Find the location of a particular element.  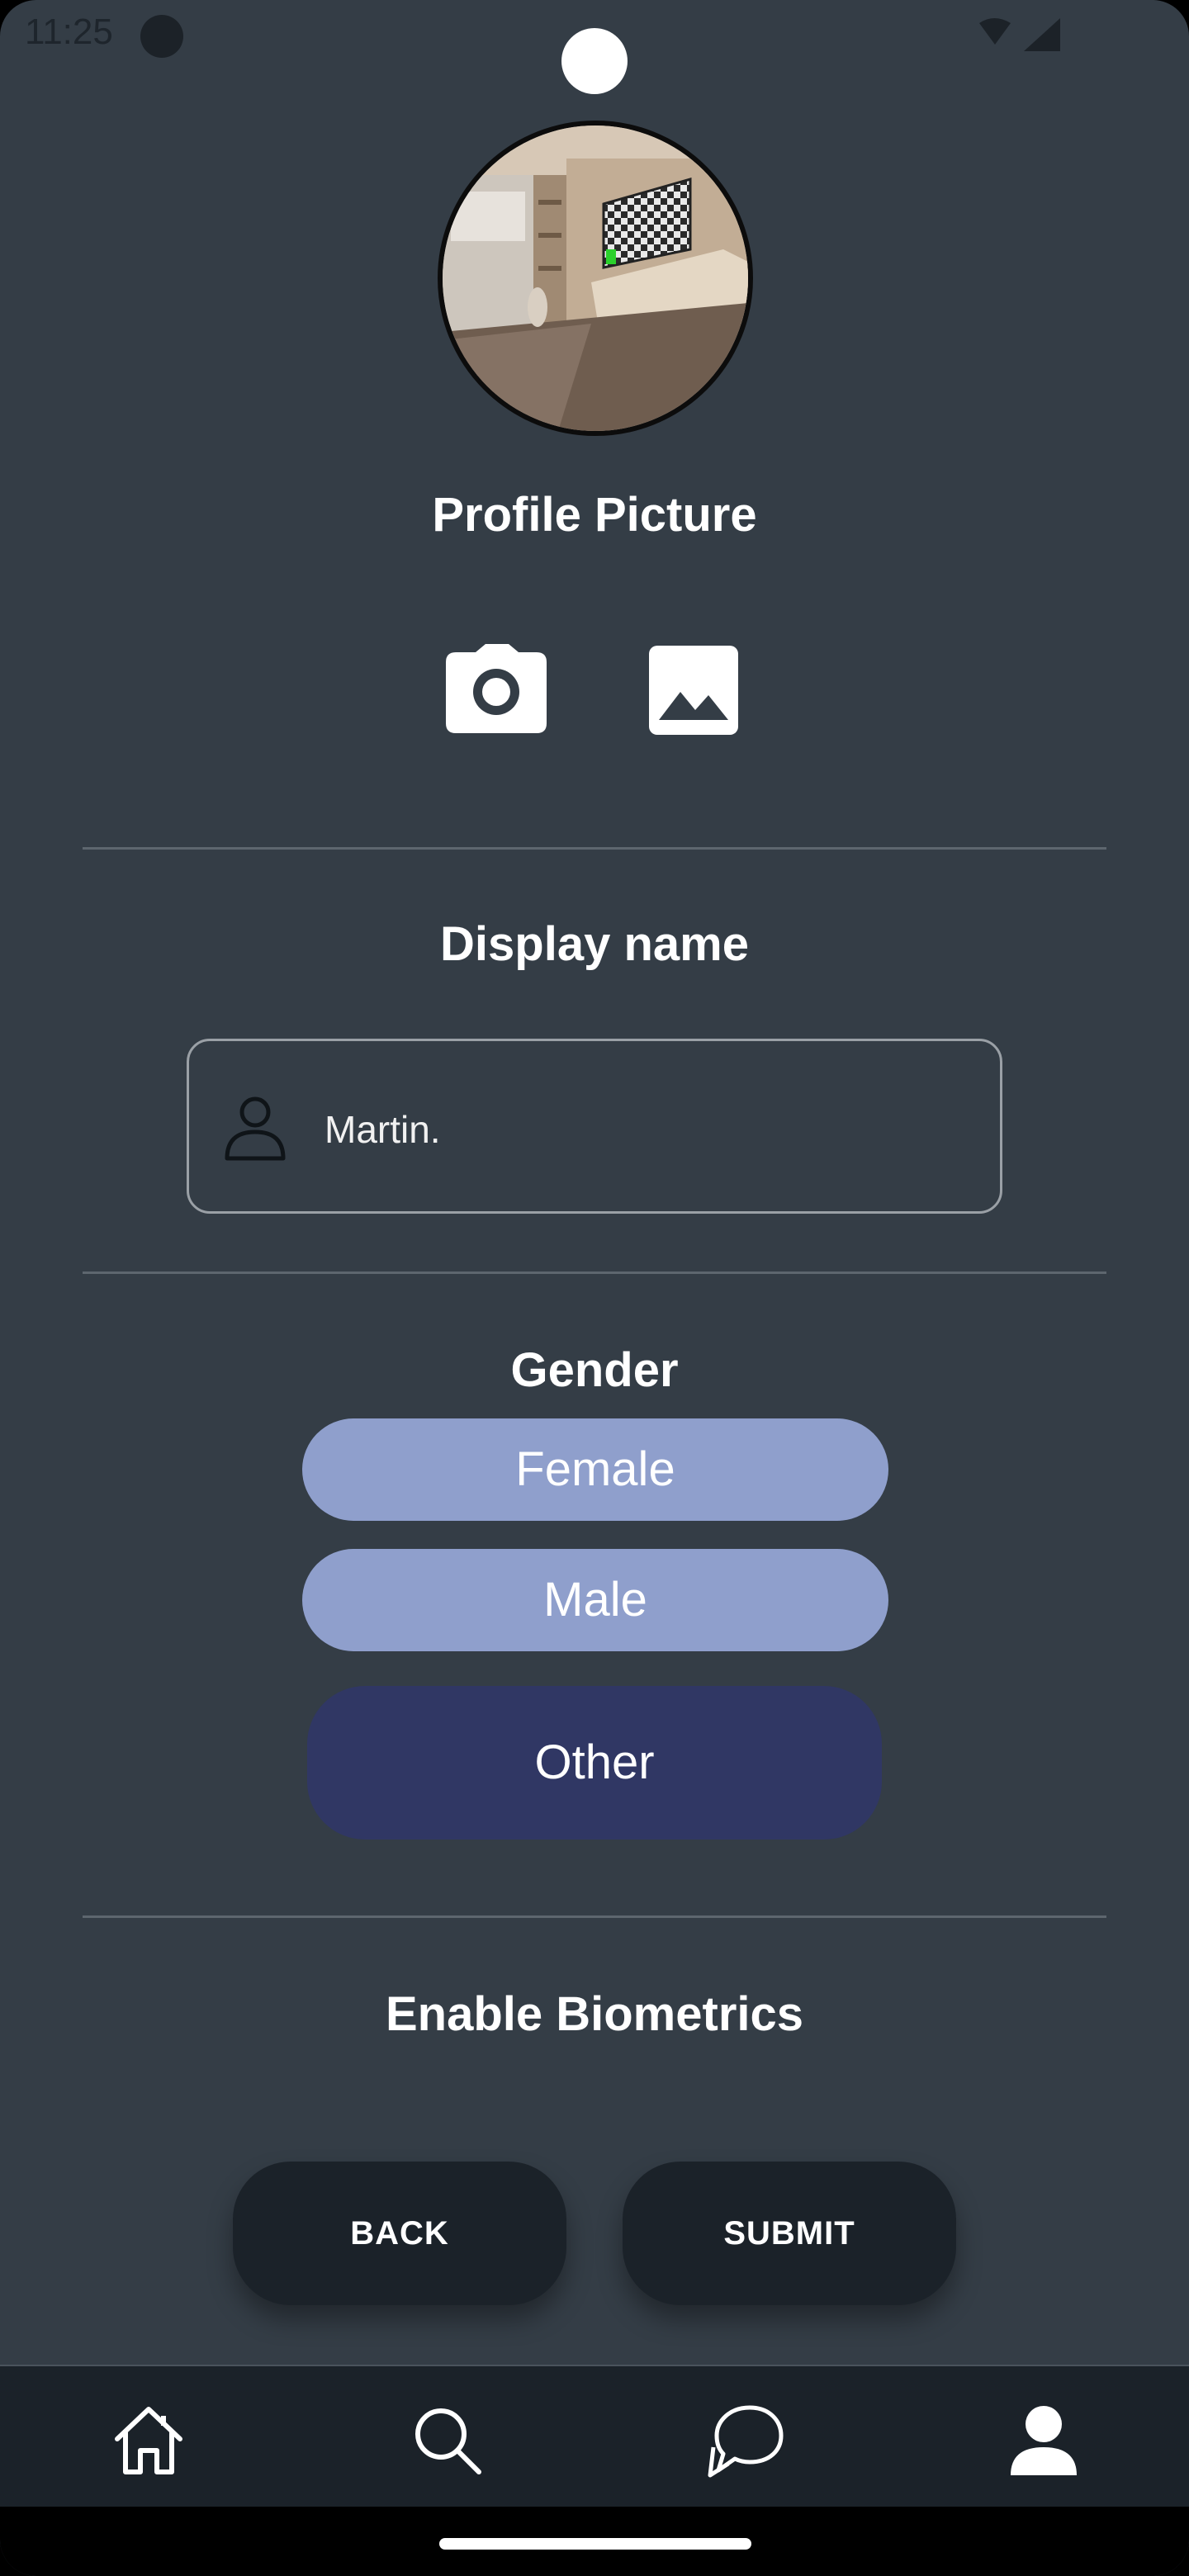

home-gesture-bar is located at coordinates (595, 2544).